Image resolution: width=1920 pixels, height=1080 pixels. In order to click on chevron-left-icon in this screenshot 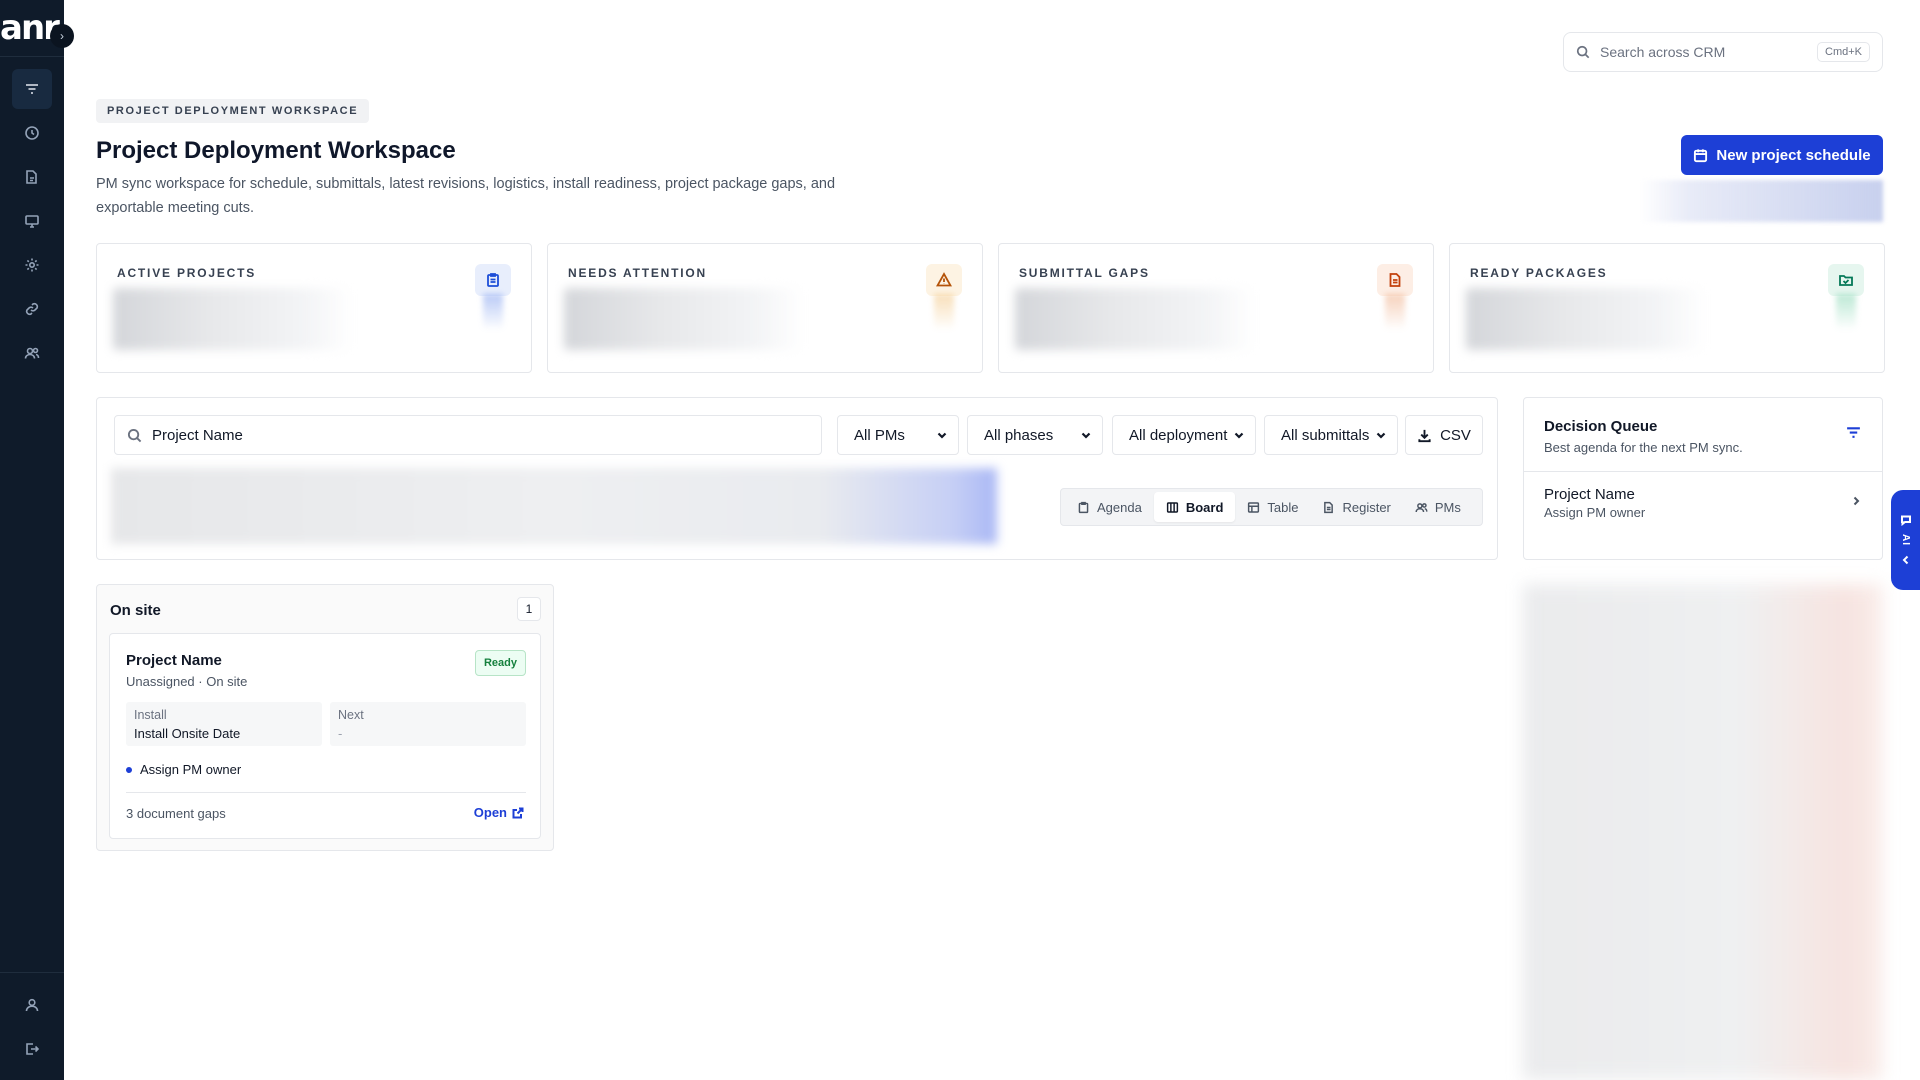, I will do `click(1905, 560)`.